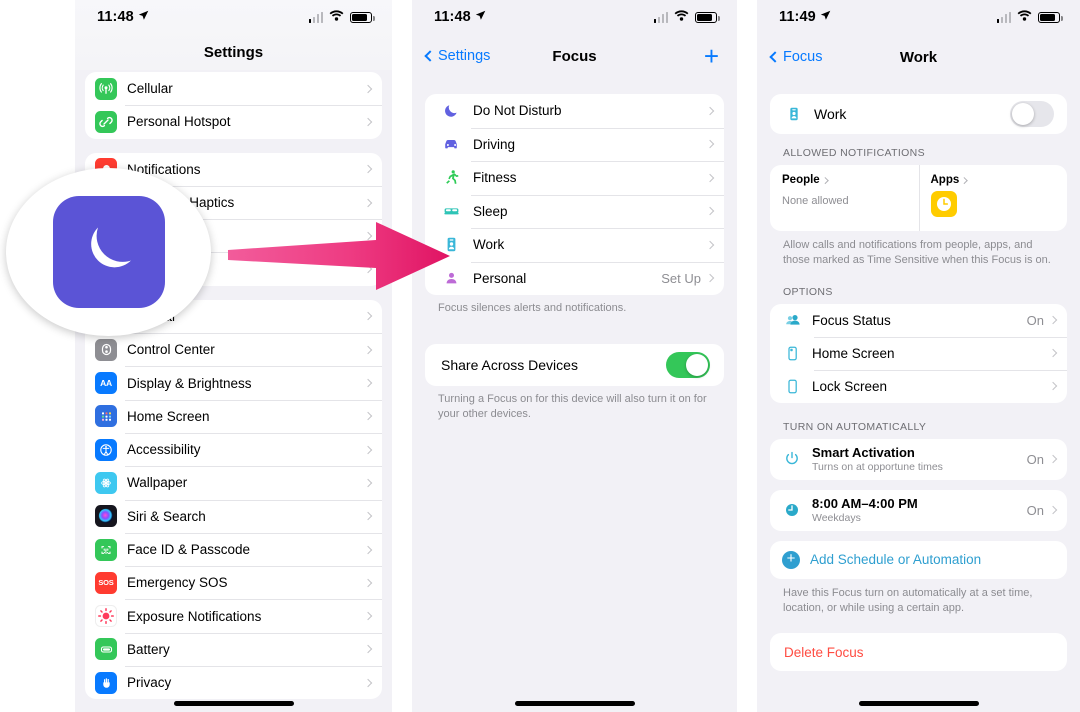  What do you see at coordinates (149, 683) in the screenshot?
I see `row-label: Privacy` at bounding box center [149, 683].